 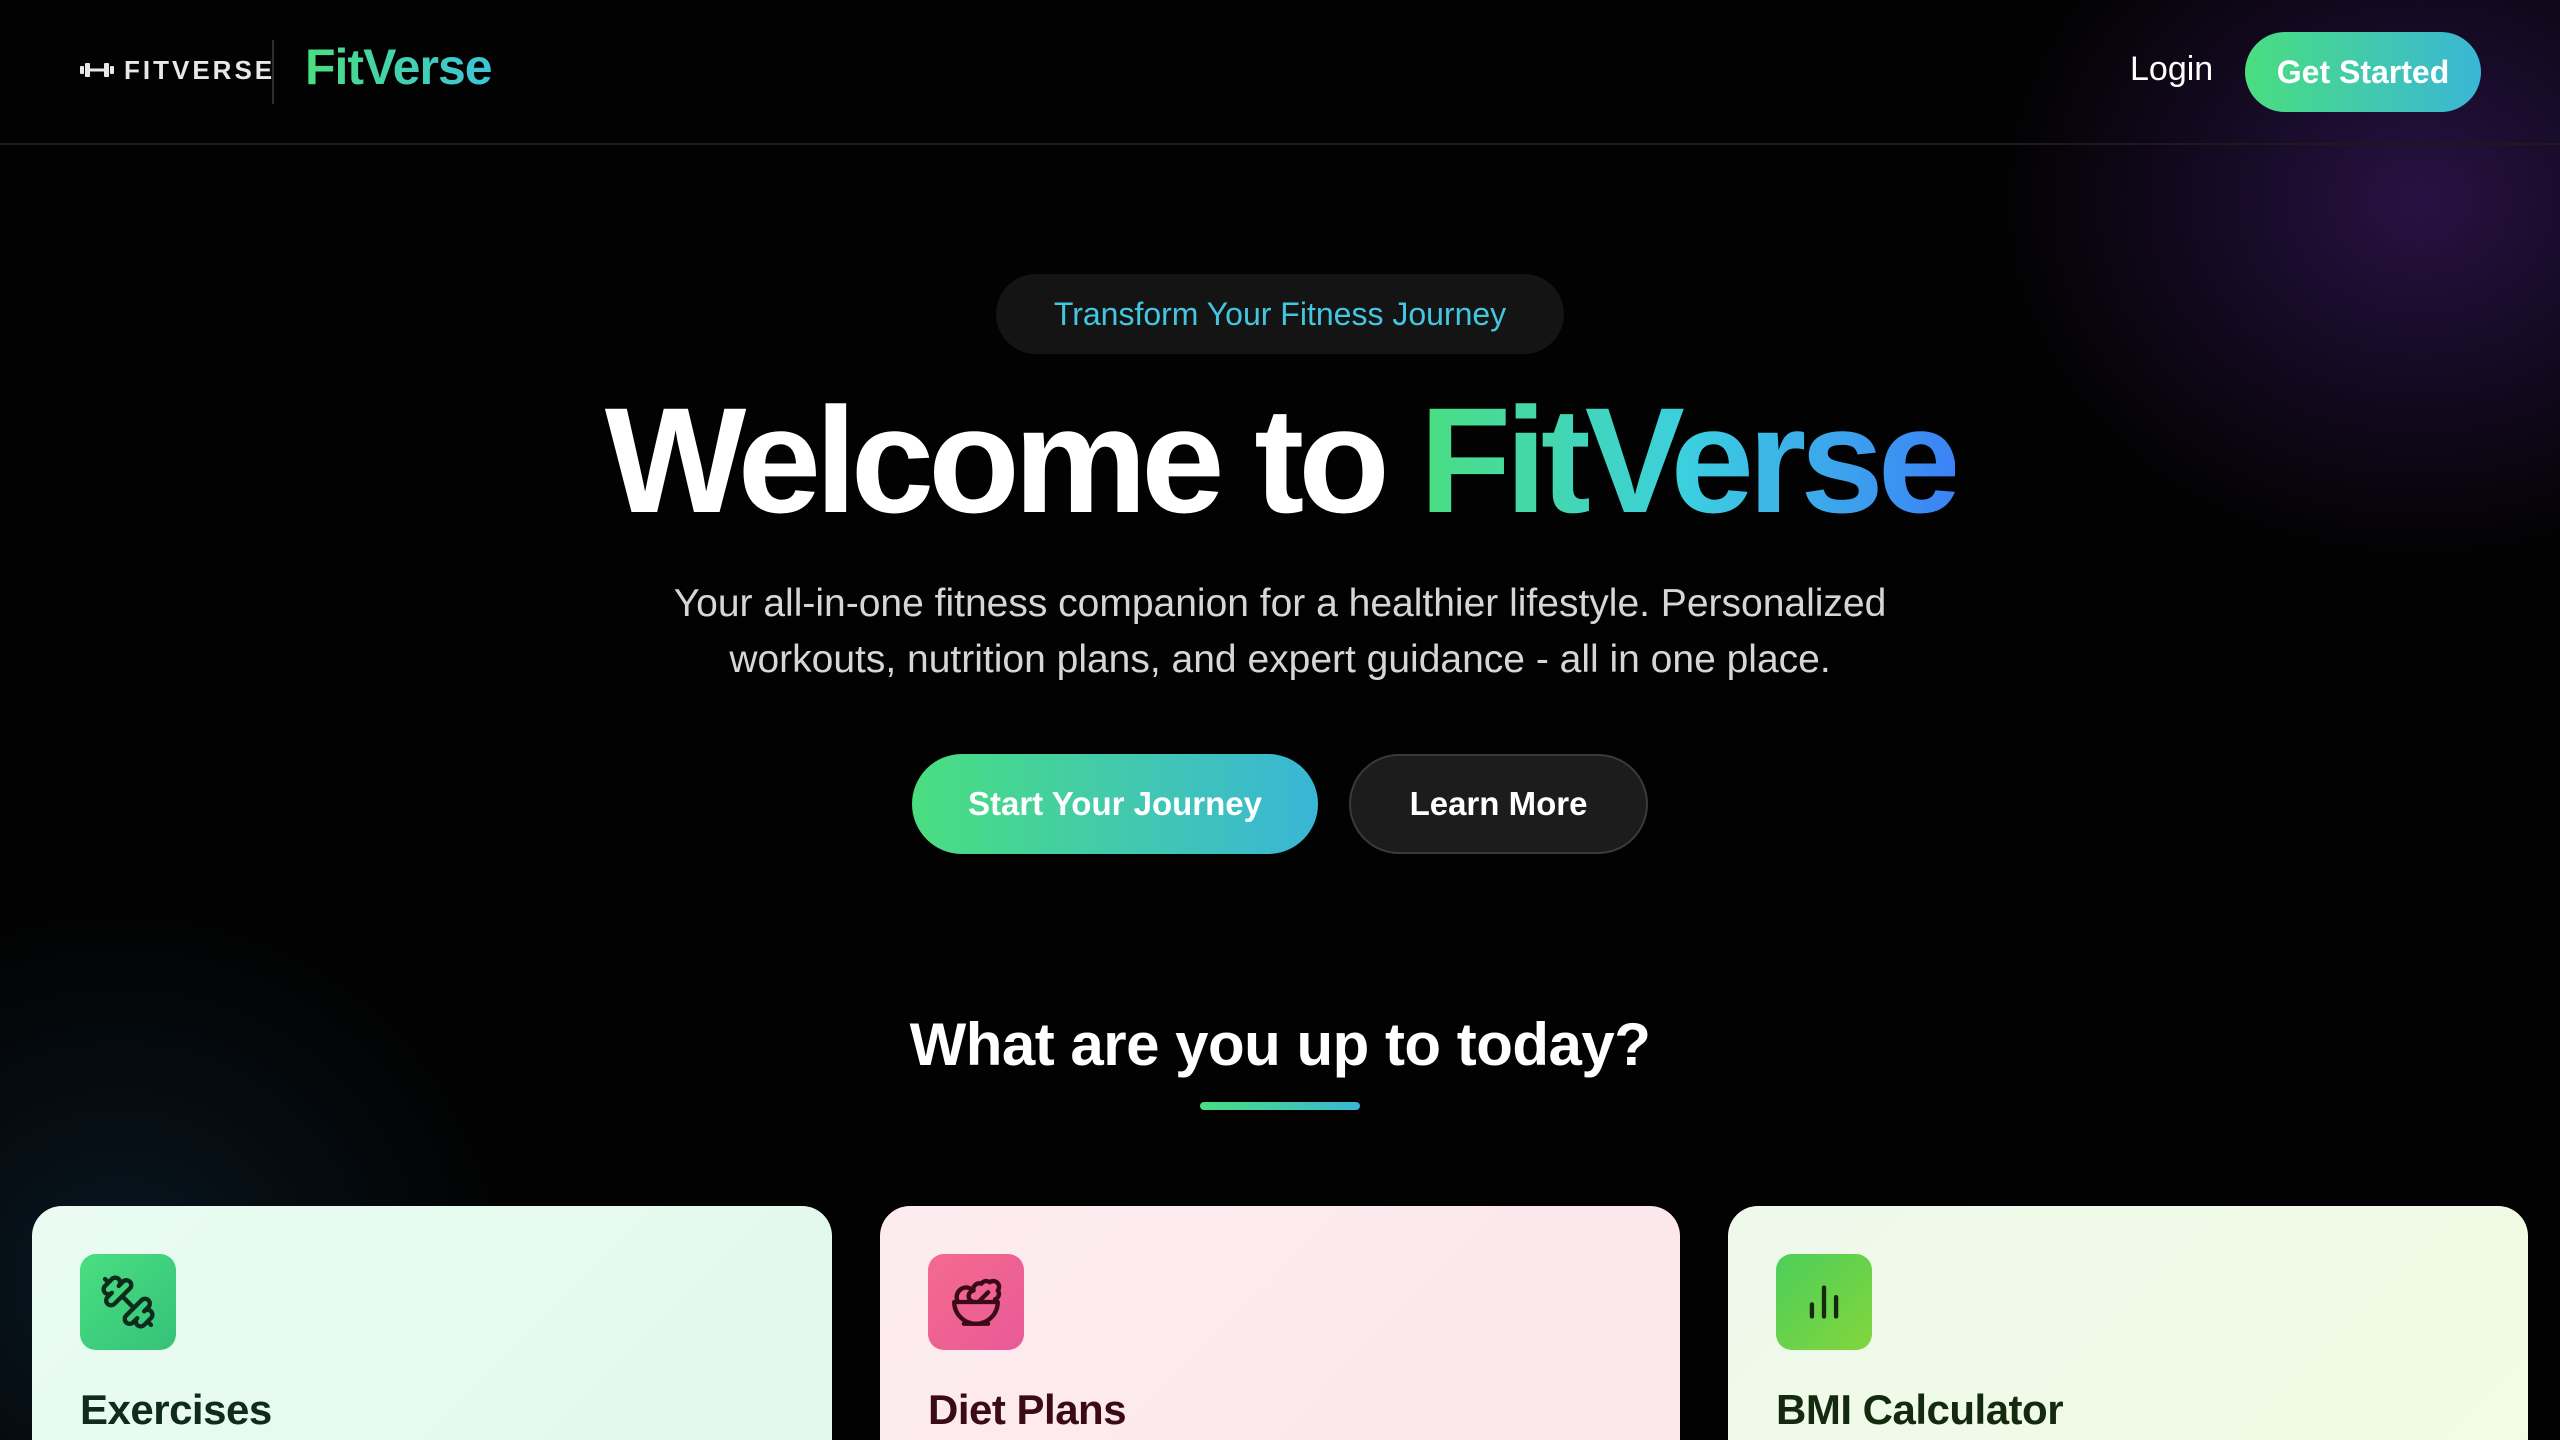 What do you see at coordinates (2128, 1323) in the screenshot?
I see `card-bmi-calculator: BMI Calculator` at bounding box center [2128, 1323].